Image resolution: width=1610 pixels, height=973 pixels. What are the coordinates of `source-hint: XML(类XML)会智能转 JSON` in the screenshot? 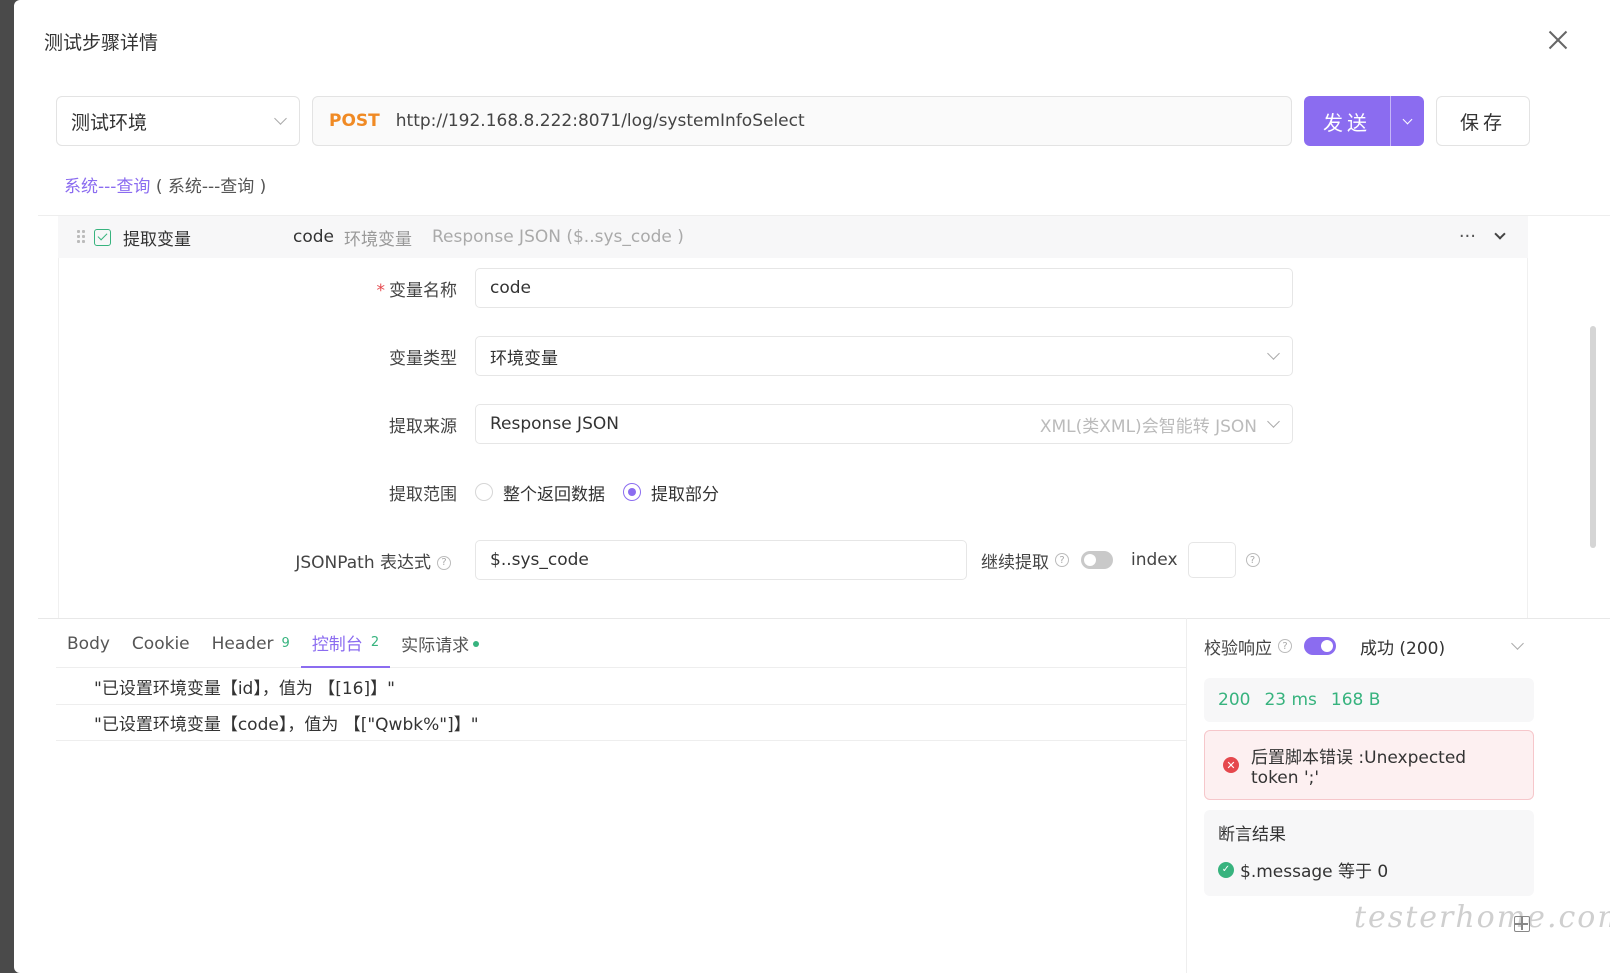 It's located at (1159, 424).